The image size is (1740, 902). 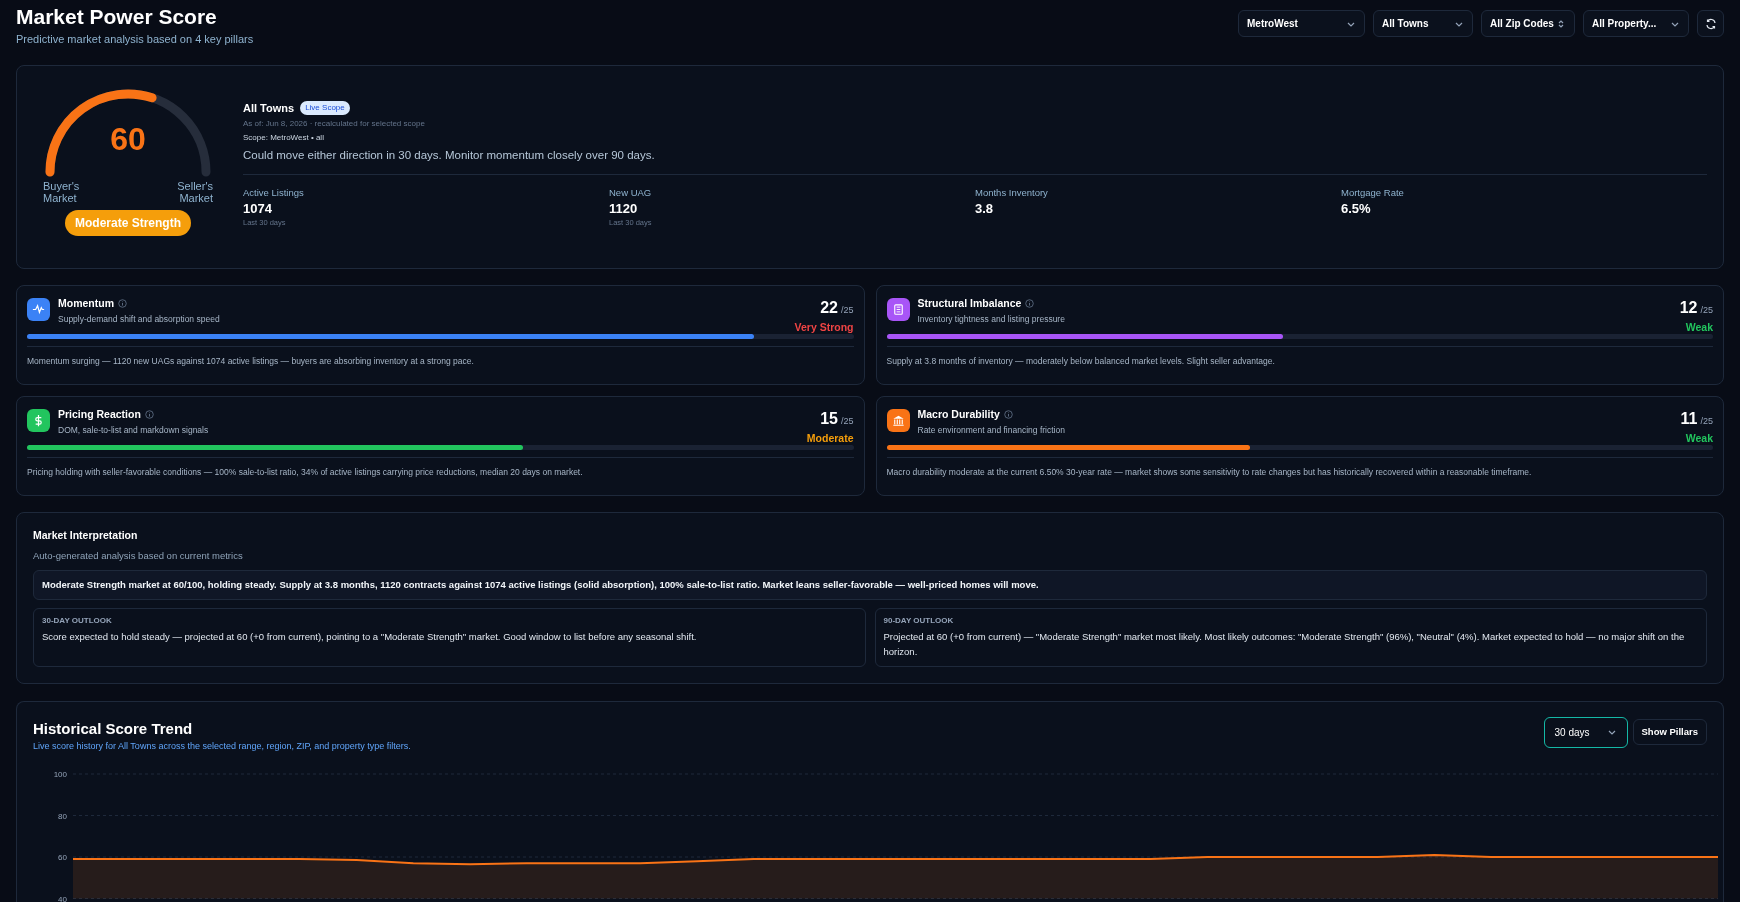 I want to click on axis-tick-label: 40, so click(x=62, y=898).